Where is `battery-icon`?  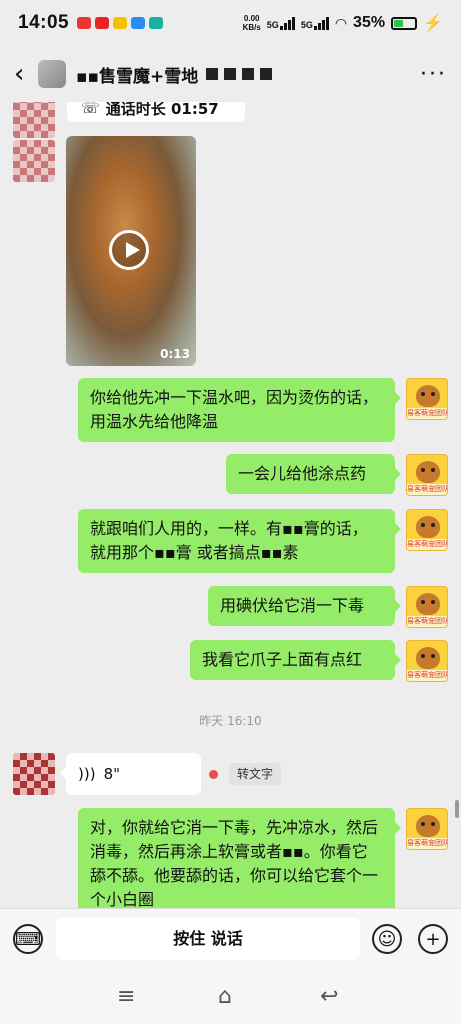 battery-icon is located at coordinates (404, 23).